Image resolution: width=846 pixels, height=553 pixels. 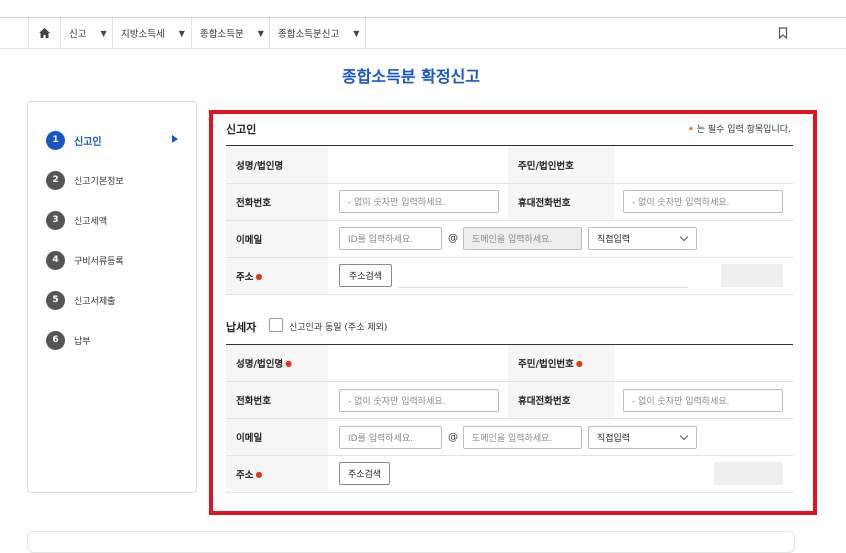 I want to click on bookmark-button, so click(x=783, y=34).